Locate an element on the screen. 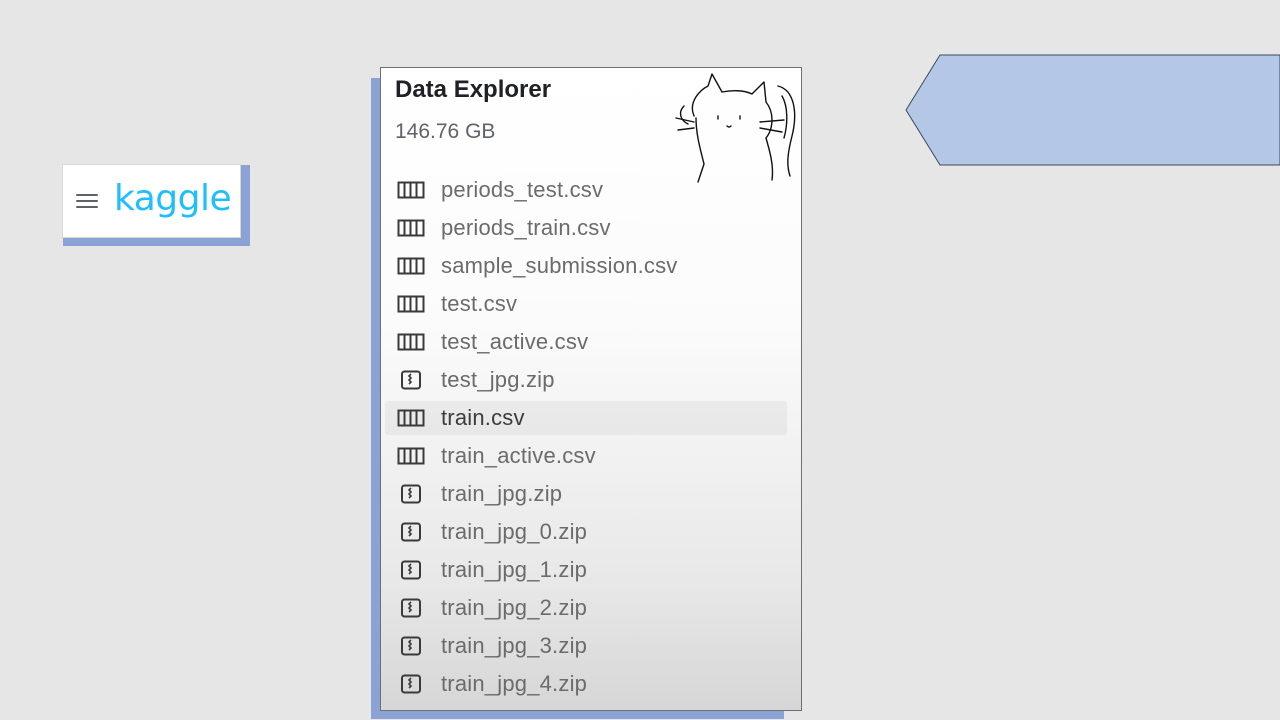  file-name: train_active.csv is located at coordinates (518, 455).